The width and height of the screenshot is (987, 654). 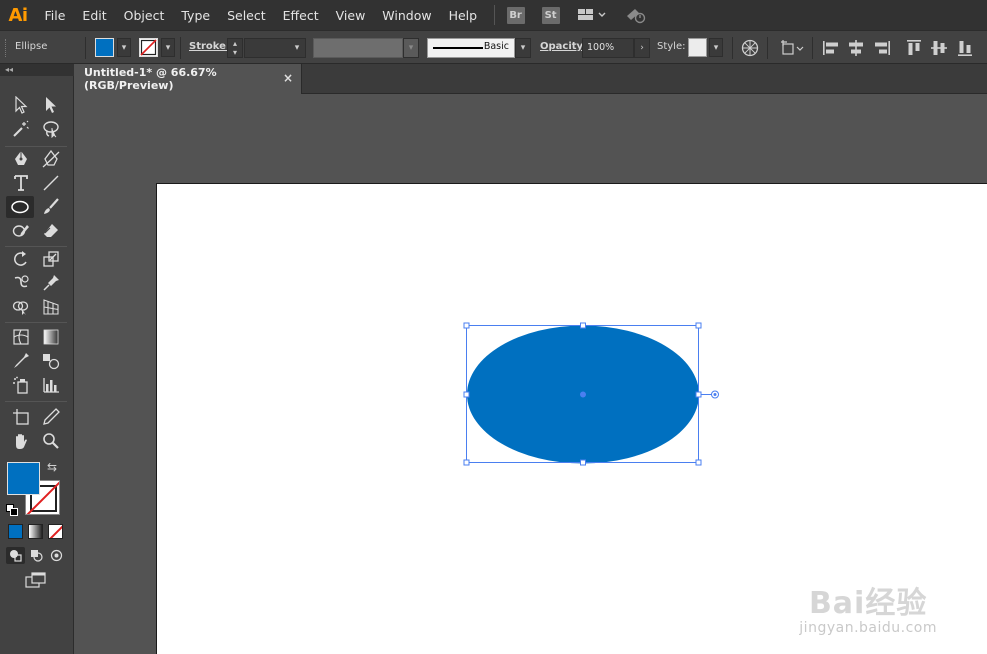 What do you see at coordinates (51, 337) in the screenshot?
I see `gradient-tool-icon` at bounding box center [51, 337].